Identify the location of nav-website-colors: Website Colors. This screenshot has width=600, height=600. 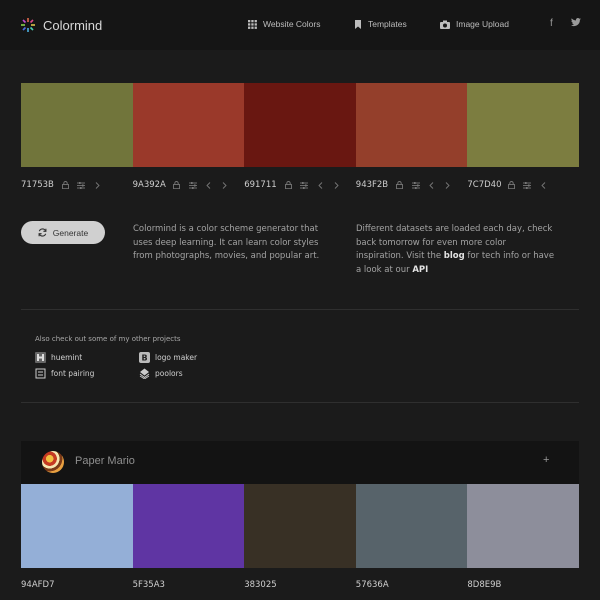
(284, 24).